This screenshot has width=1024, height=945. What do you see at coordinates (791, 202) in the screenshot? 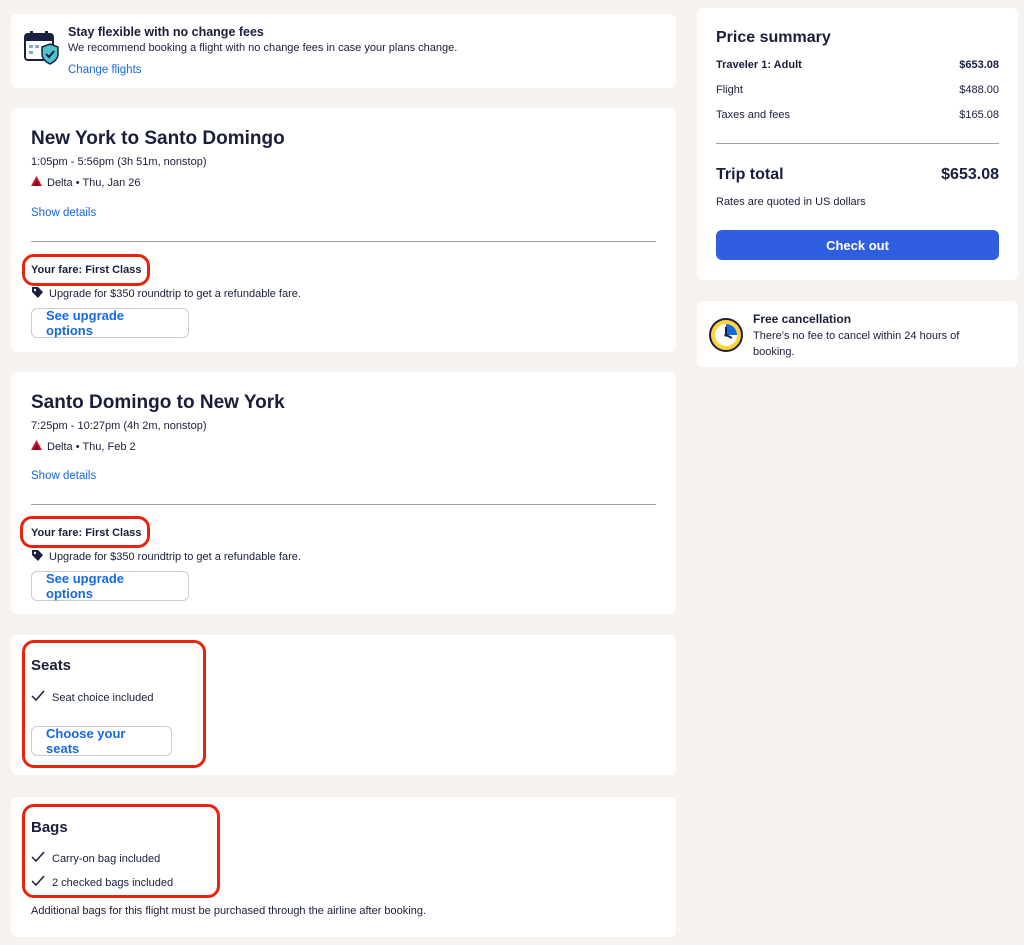
I see `currency-note: Rates are quoted in US dollars` at bounding box center [791, 202].